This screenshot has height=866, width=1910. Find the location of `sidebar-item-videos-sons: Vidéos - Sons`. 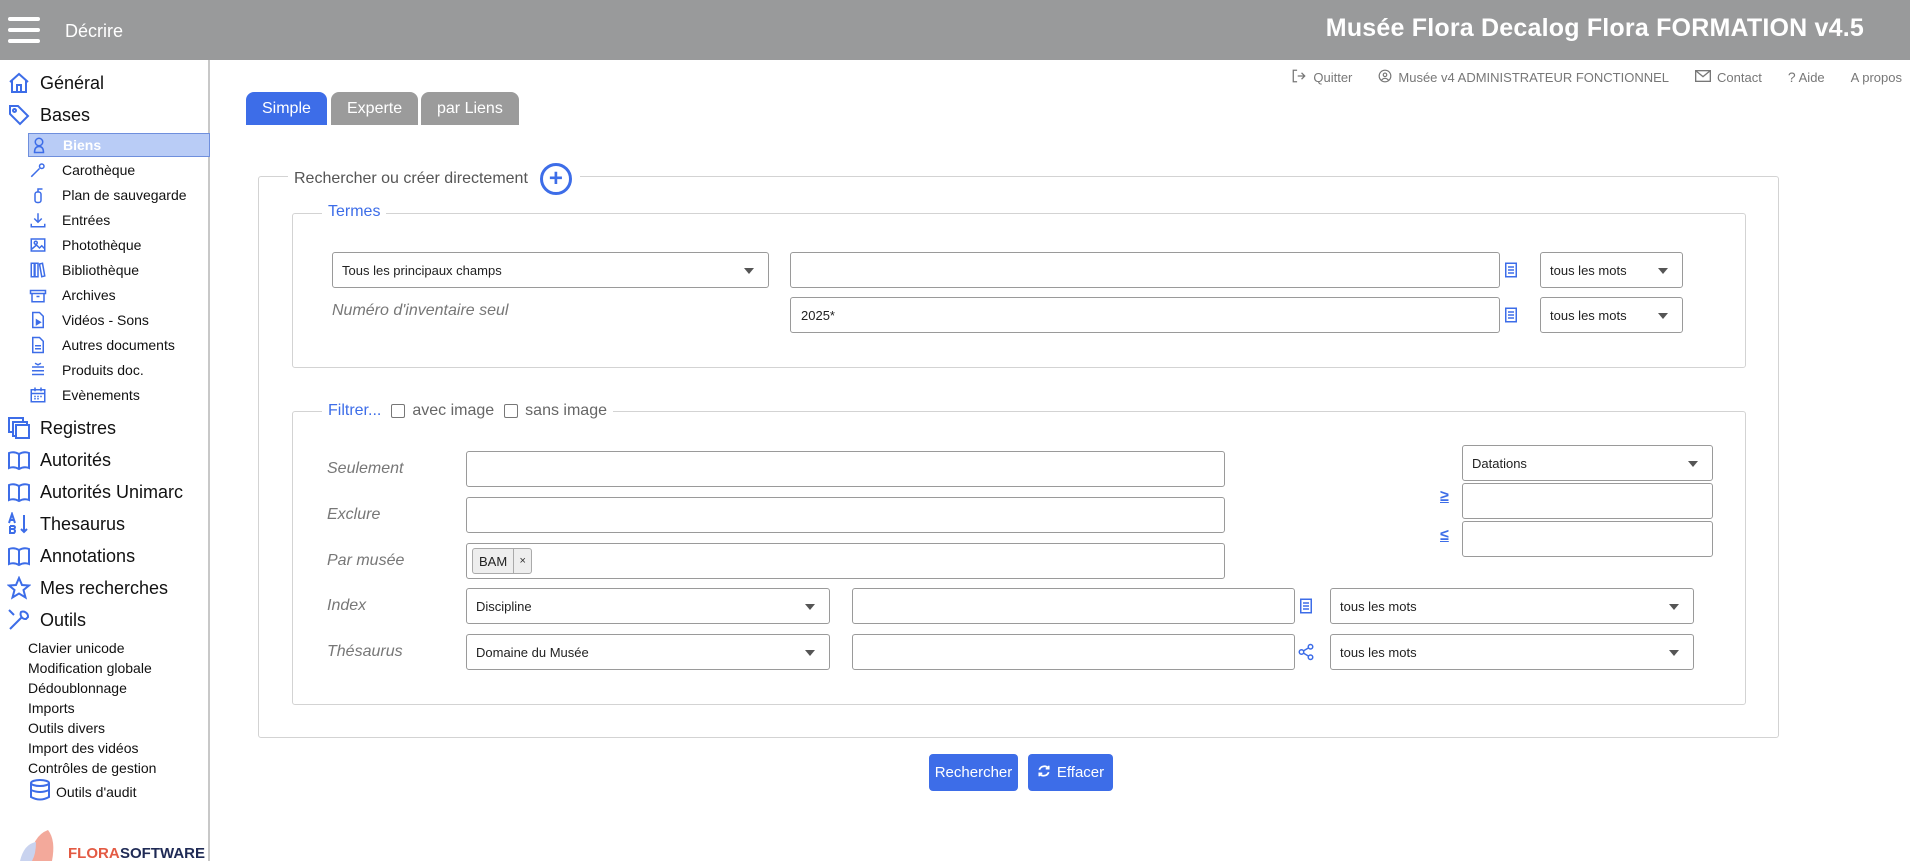

sidebar-item-videos-sons: Vidéos - Sons is located at coordinates (119, 320).